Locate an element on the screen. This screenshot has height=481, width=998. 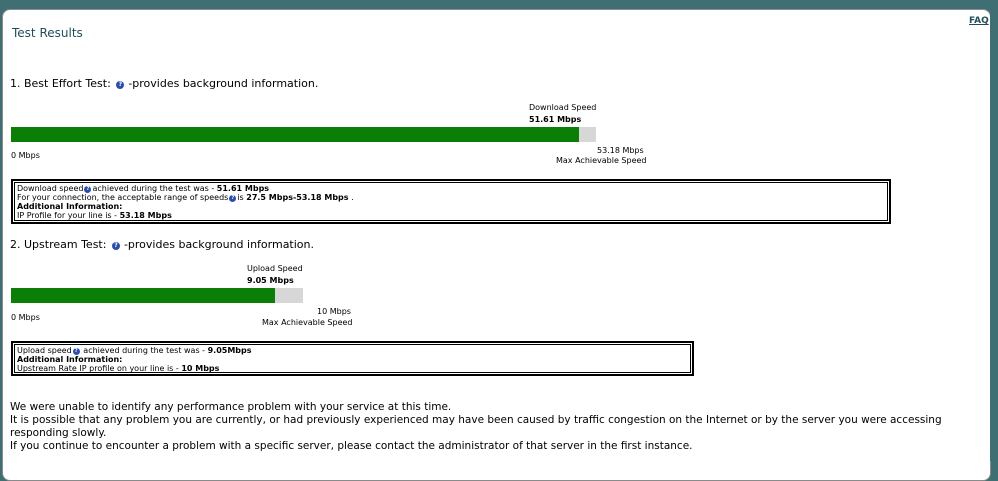
download-achieved-value: 51.61 Mbps is located at coordinates (243, 188).